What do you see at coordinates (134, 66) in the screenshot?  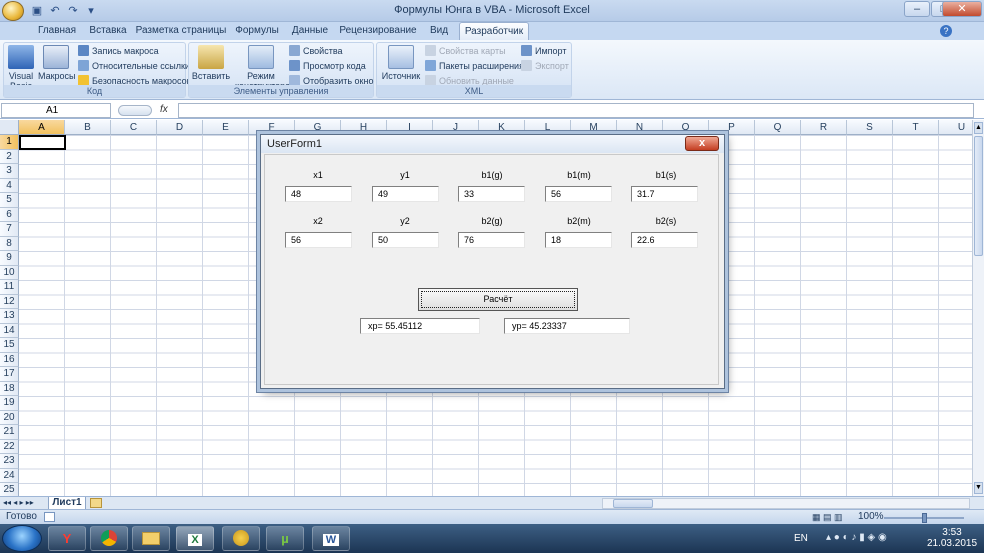 I see `relative-references-button: Относительные ссылки` at bounding box center [134, 66].